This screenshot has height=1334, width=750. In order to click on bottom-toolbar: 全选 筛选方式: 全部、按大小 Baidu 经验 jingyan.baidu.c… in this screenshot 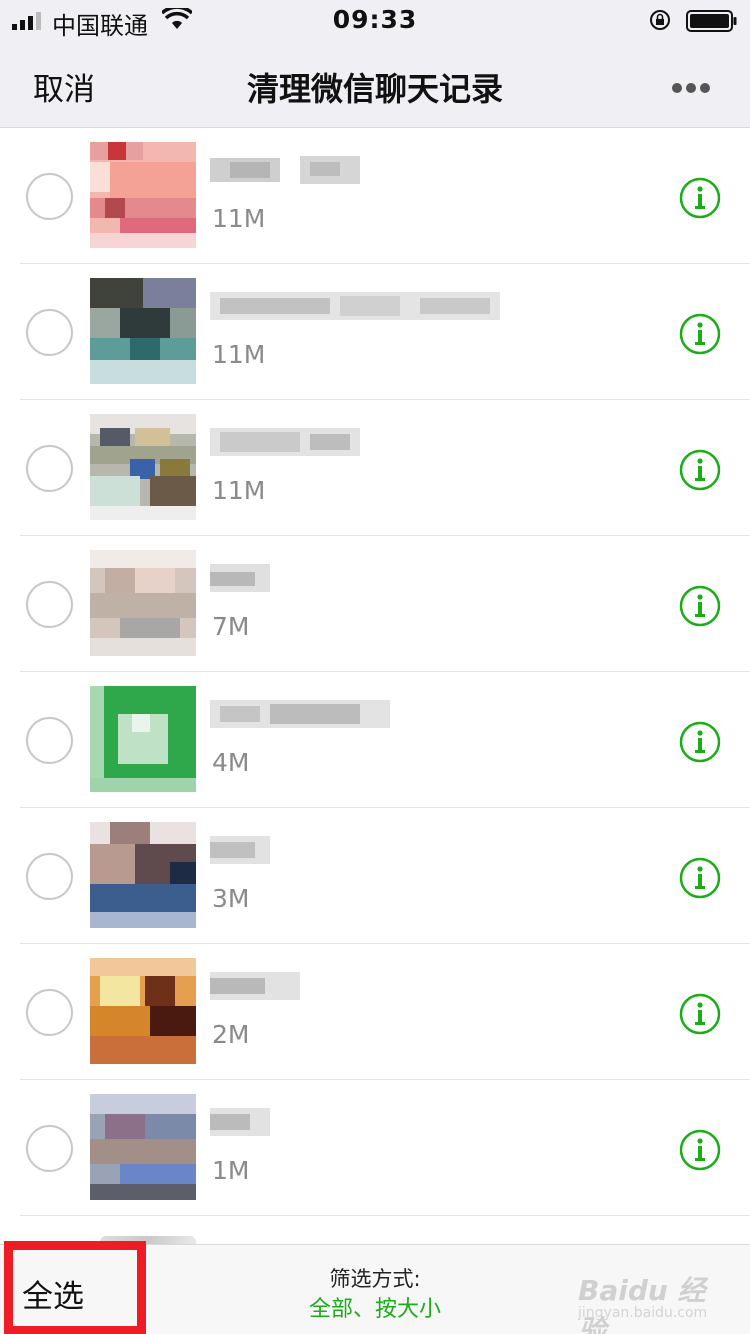, I will do `click(375, 1287)`.